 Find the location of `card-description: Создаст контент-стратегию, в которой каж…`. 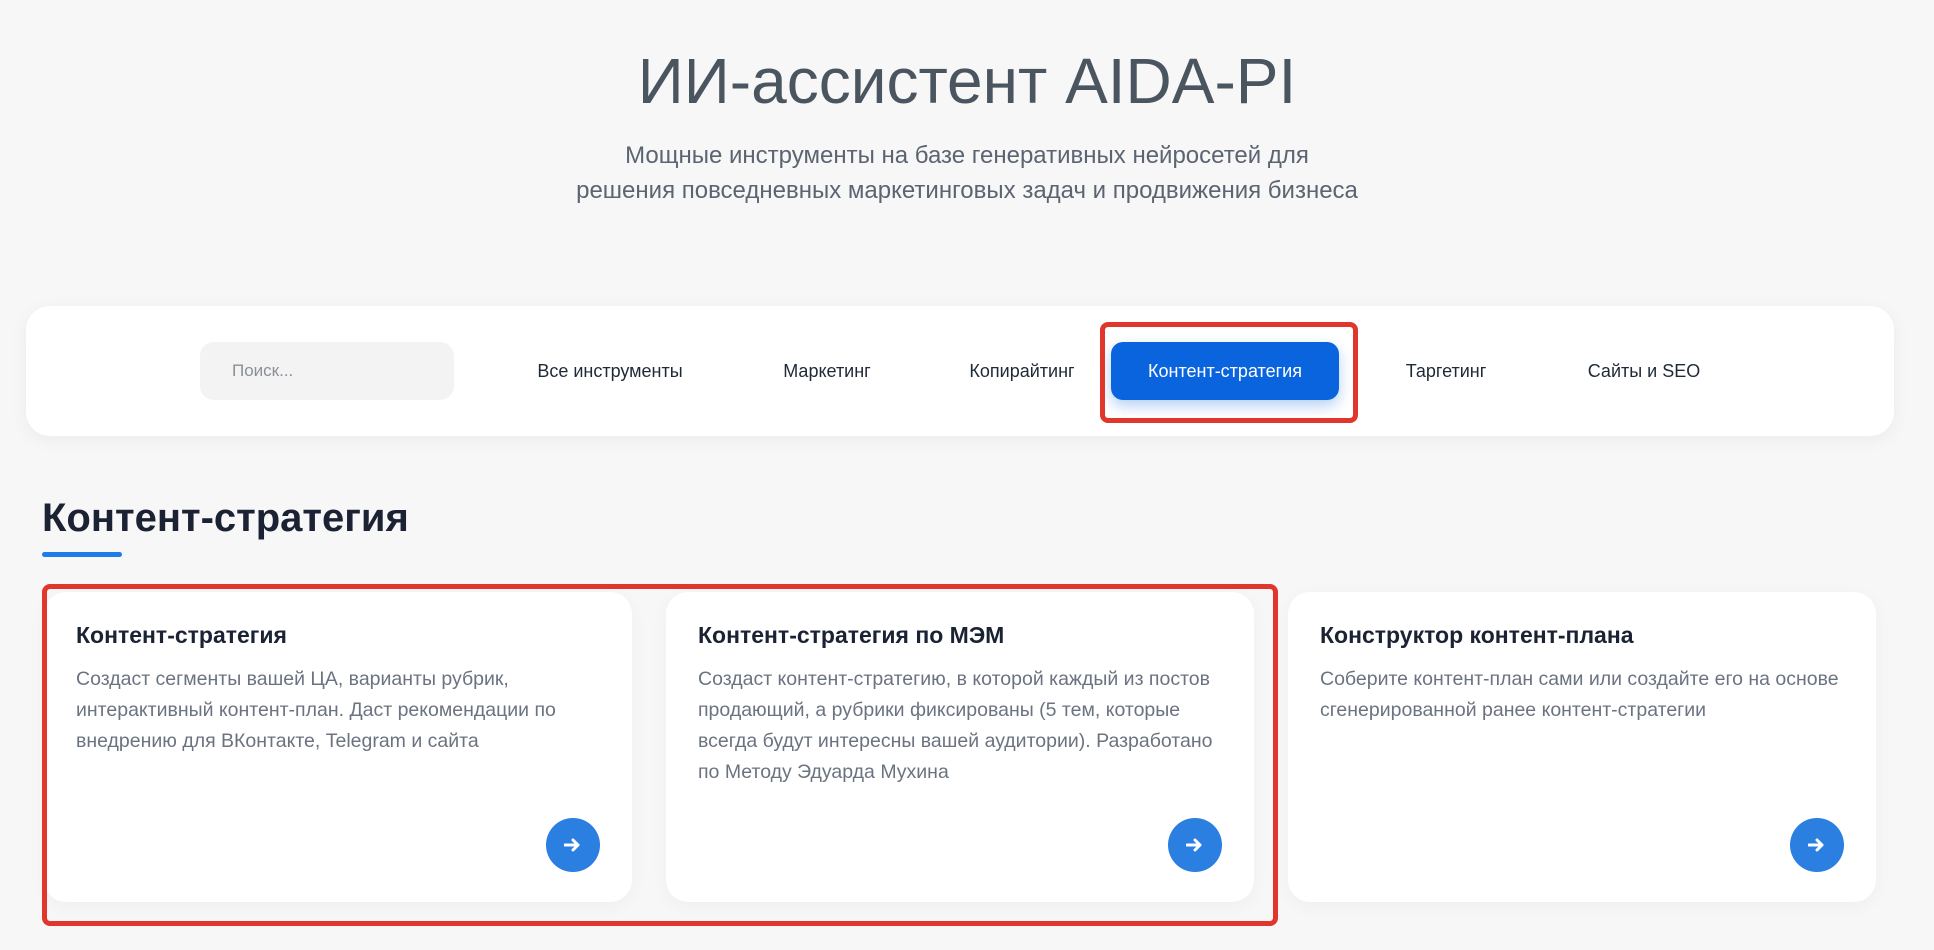

card-description: Создаст контент-стратегию, в которой каж… is located at coordinates (955, 725).